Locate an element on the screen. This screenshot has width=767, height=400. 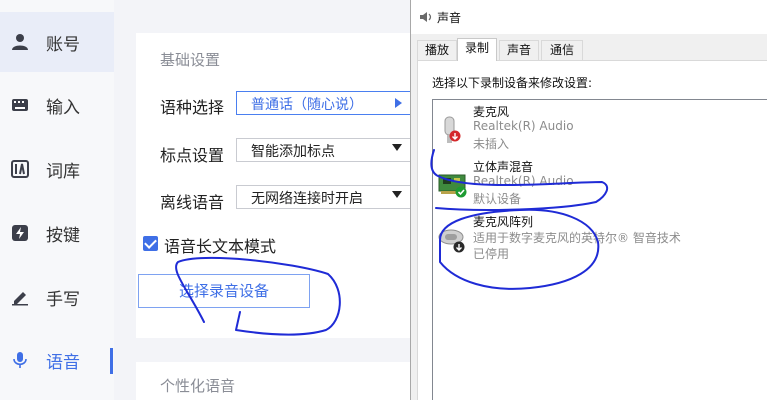
longtext-label: 语音长文本模式 is located at coordinates (220, 246).